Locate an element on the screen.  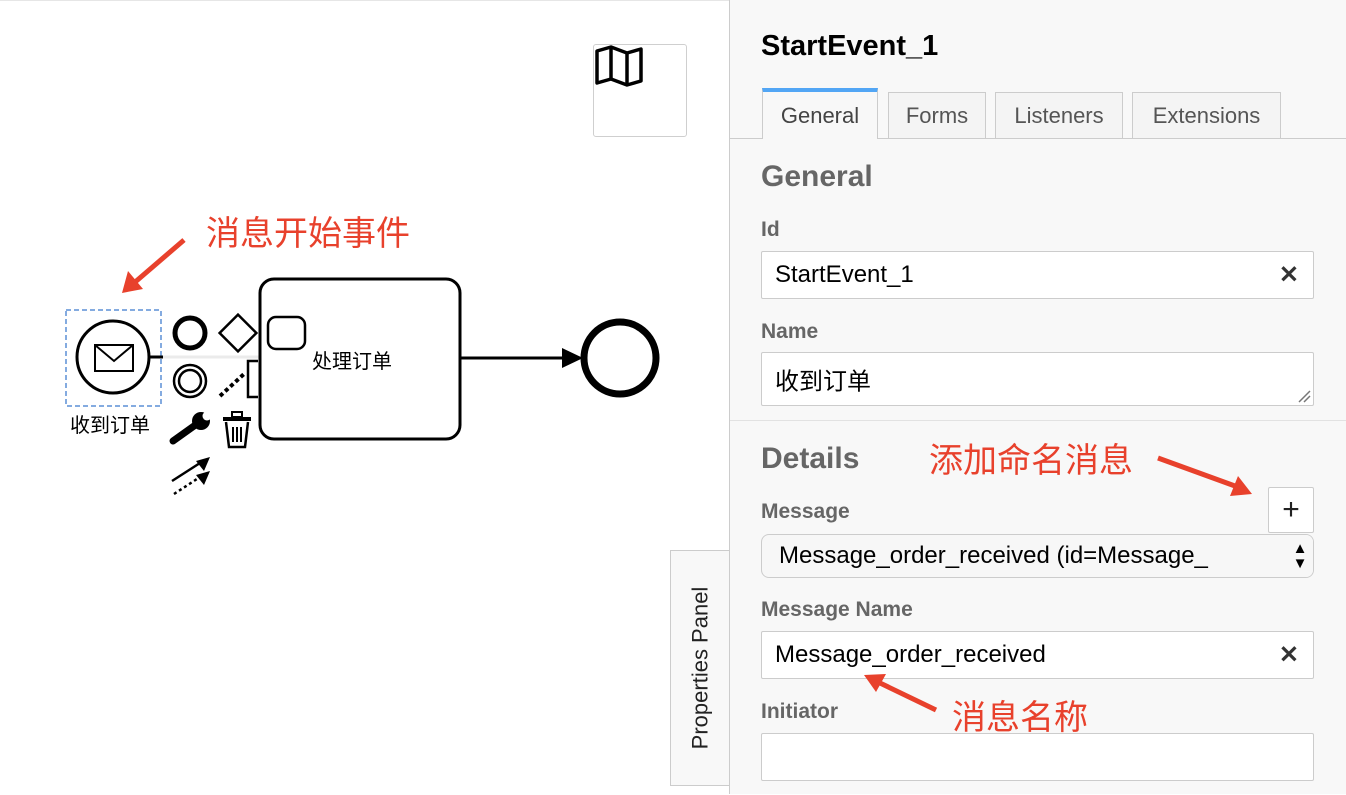
map-icon is located at coordinates (619, 66).